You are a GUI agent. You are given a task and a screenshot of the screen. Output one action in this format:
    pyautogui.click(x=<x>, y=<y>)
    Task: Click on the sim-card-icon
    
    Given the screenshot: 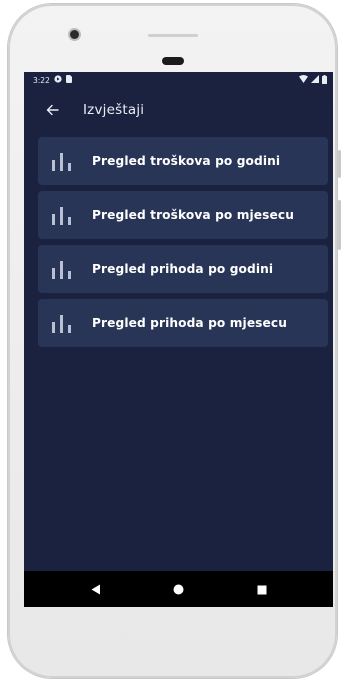 What is the action you would take?
    pyautogui.click(x=68, y=80)
    